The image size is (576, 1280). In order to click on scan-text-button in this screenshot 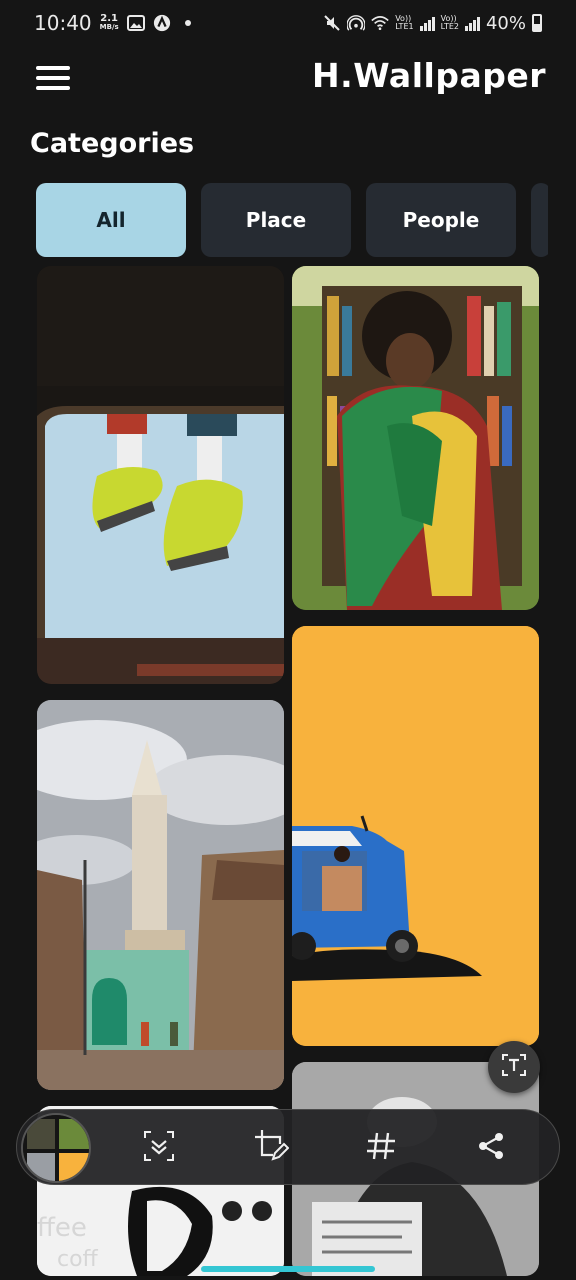, I will do `click(514, 1067)`.